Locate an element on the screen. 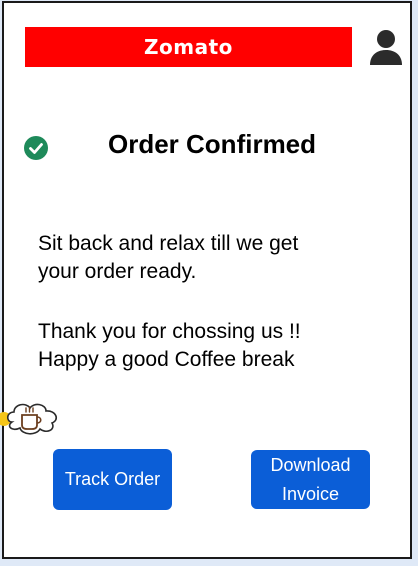  brand-header: Zomato is located at coordinates (188, 47).